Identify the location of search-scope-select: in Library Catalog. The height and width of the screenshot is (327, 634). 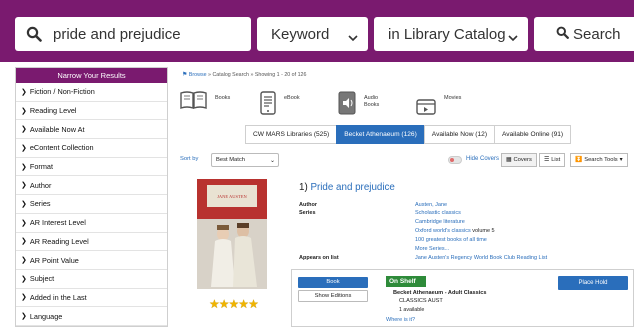
(451, 34).